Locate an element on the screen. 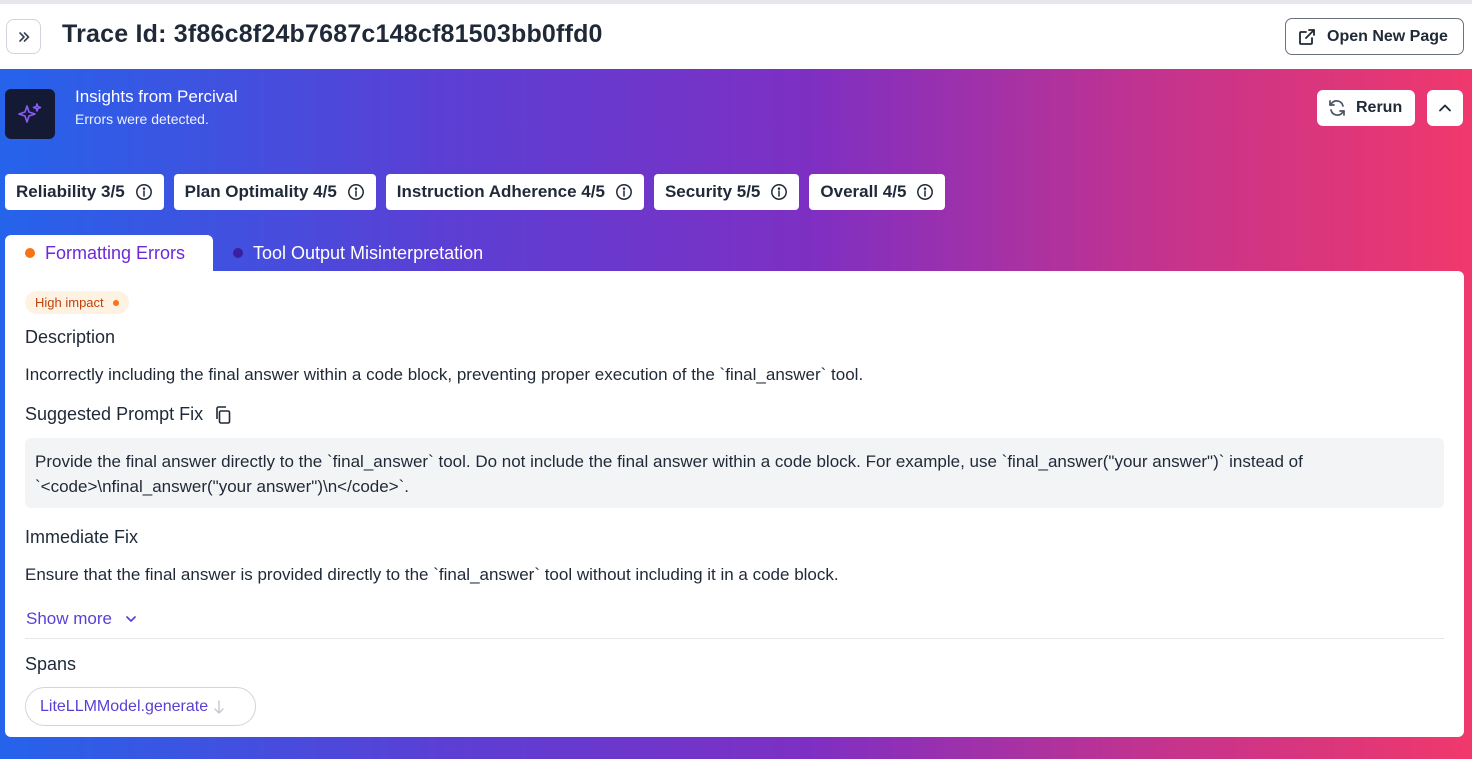 Image resolution: width=1472 pixels, height=759 pixels. chevron-down-icon is located at coordinates (131, 619).